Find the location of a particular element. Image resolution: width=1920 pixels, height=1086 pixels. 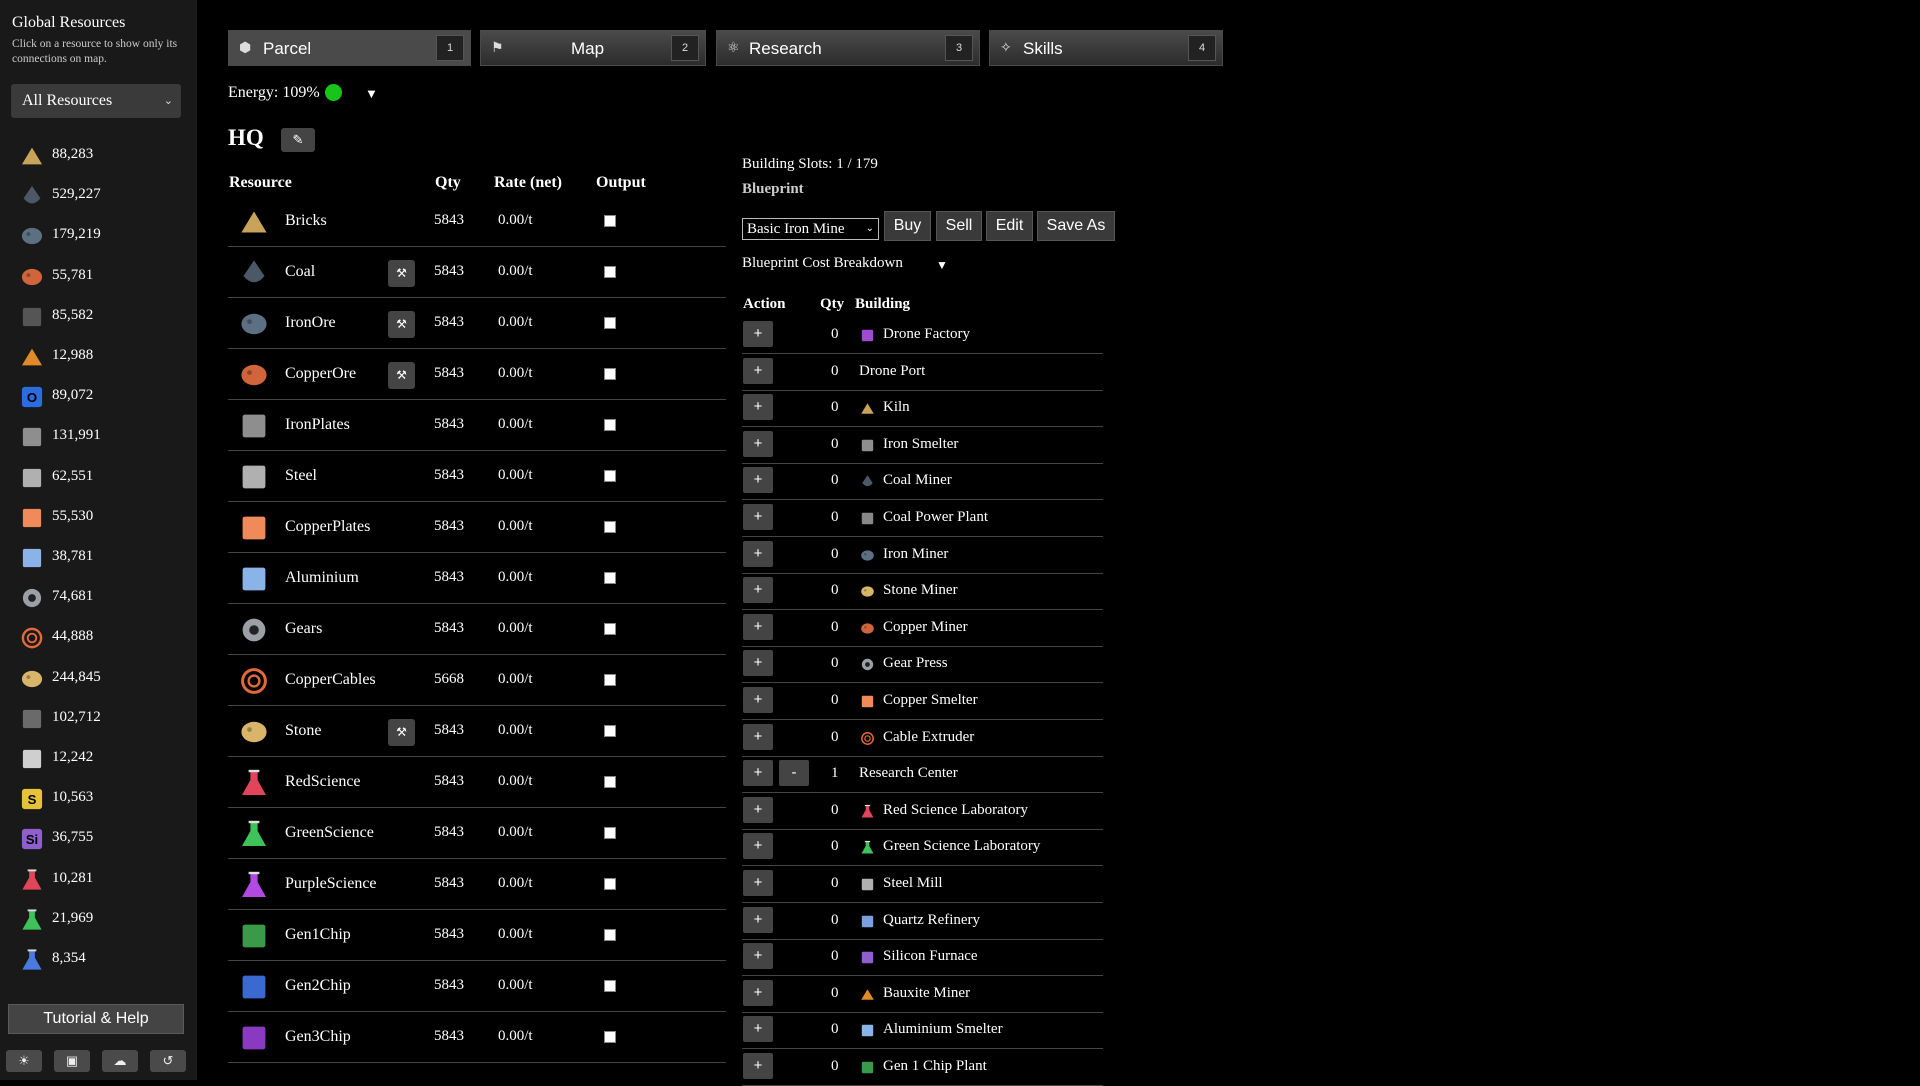

global-resource-item: 12,988 is located at coordinates (100, 356).